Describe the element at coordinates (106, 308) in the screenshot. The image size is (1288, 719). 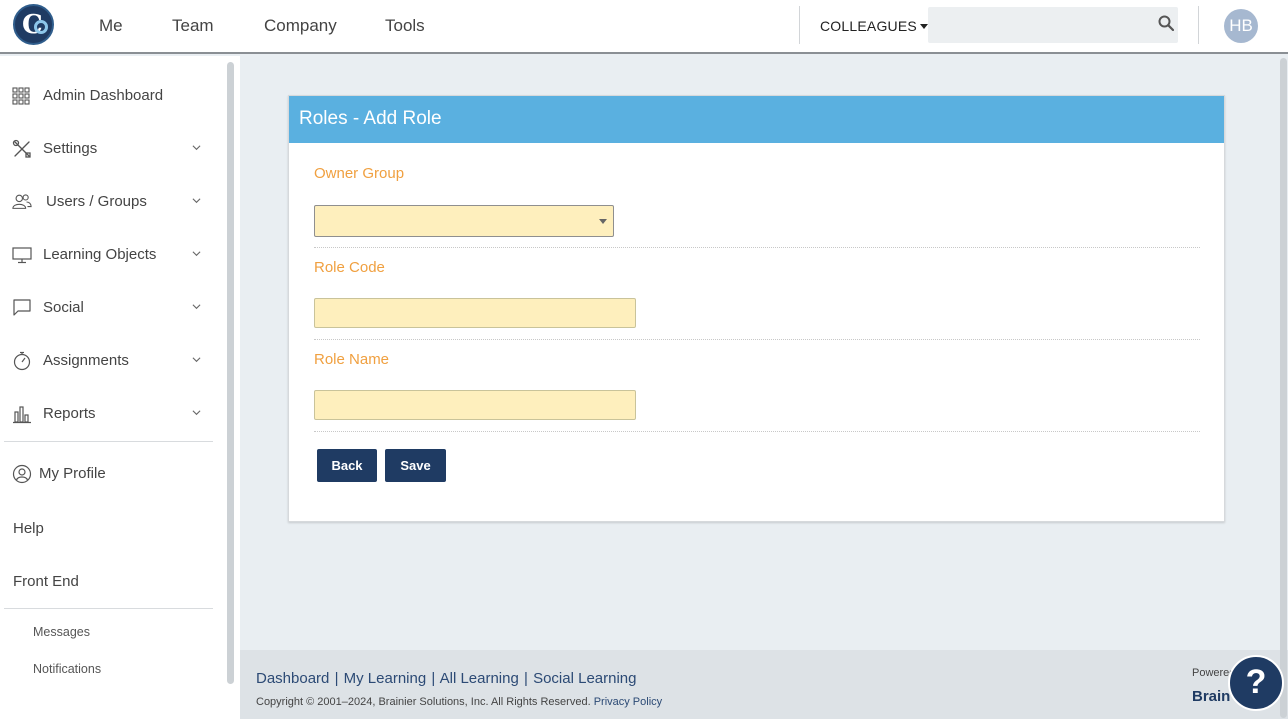
I see `sidebar-item-social: Social` at that location.